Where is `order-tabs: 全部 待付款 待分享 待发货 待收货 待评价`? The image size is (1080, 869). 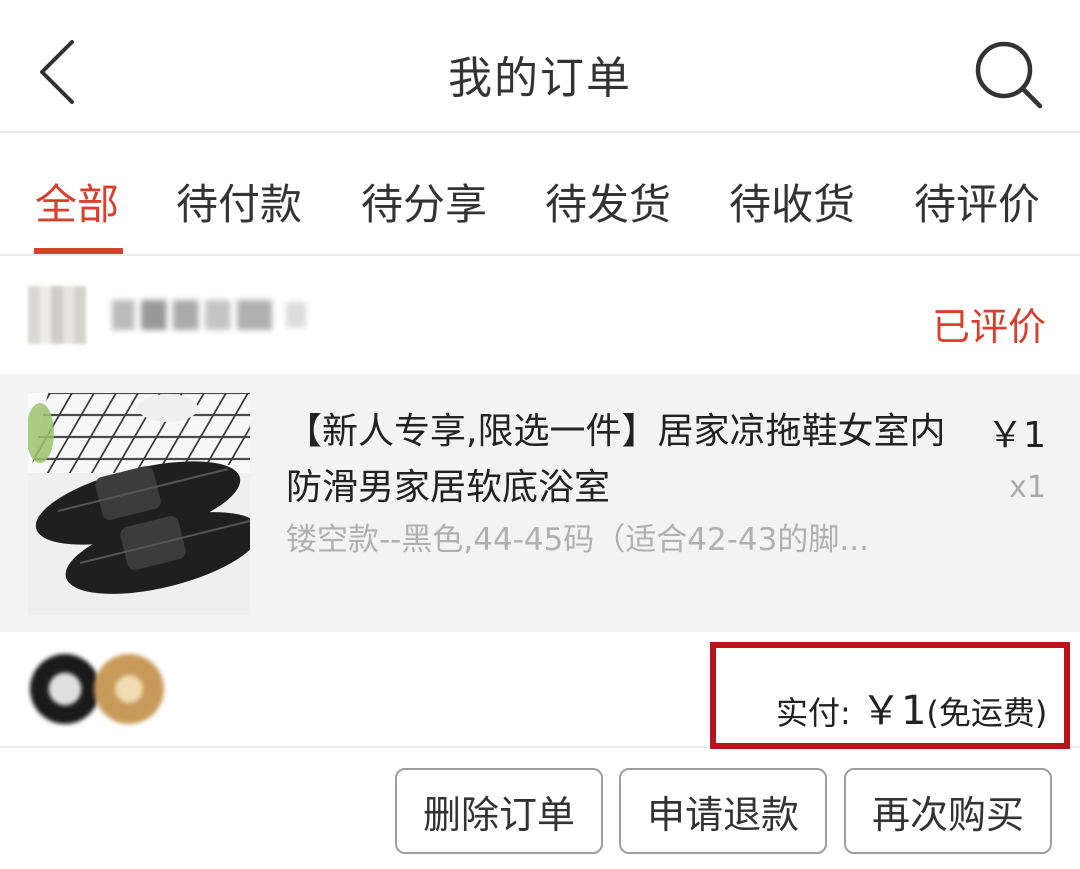 order-tabs: 全部 待付款 待分享 待发货 待收货 待评价 is located at coordinates (540, 195).